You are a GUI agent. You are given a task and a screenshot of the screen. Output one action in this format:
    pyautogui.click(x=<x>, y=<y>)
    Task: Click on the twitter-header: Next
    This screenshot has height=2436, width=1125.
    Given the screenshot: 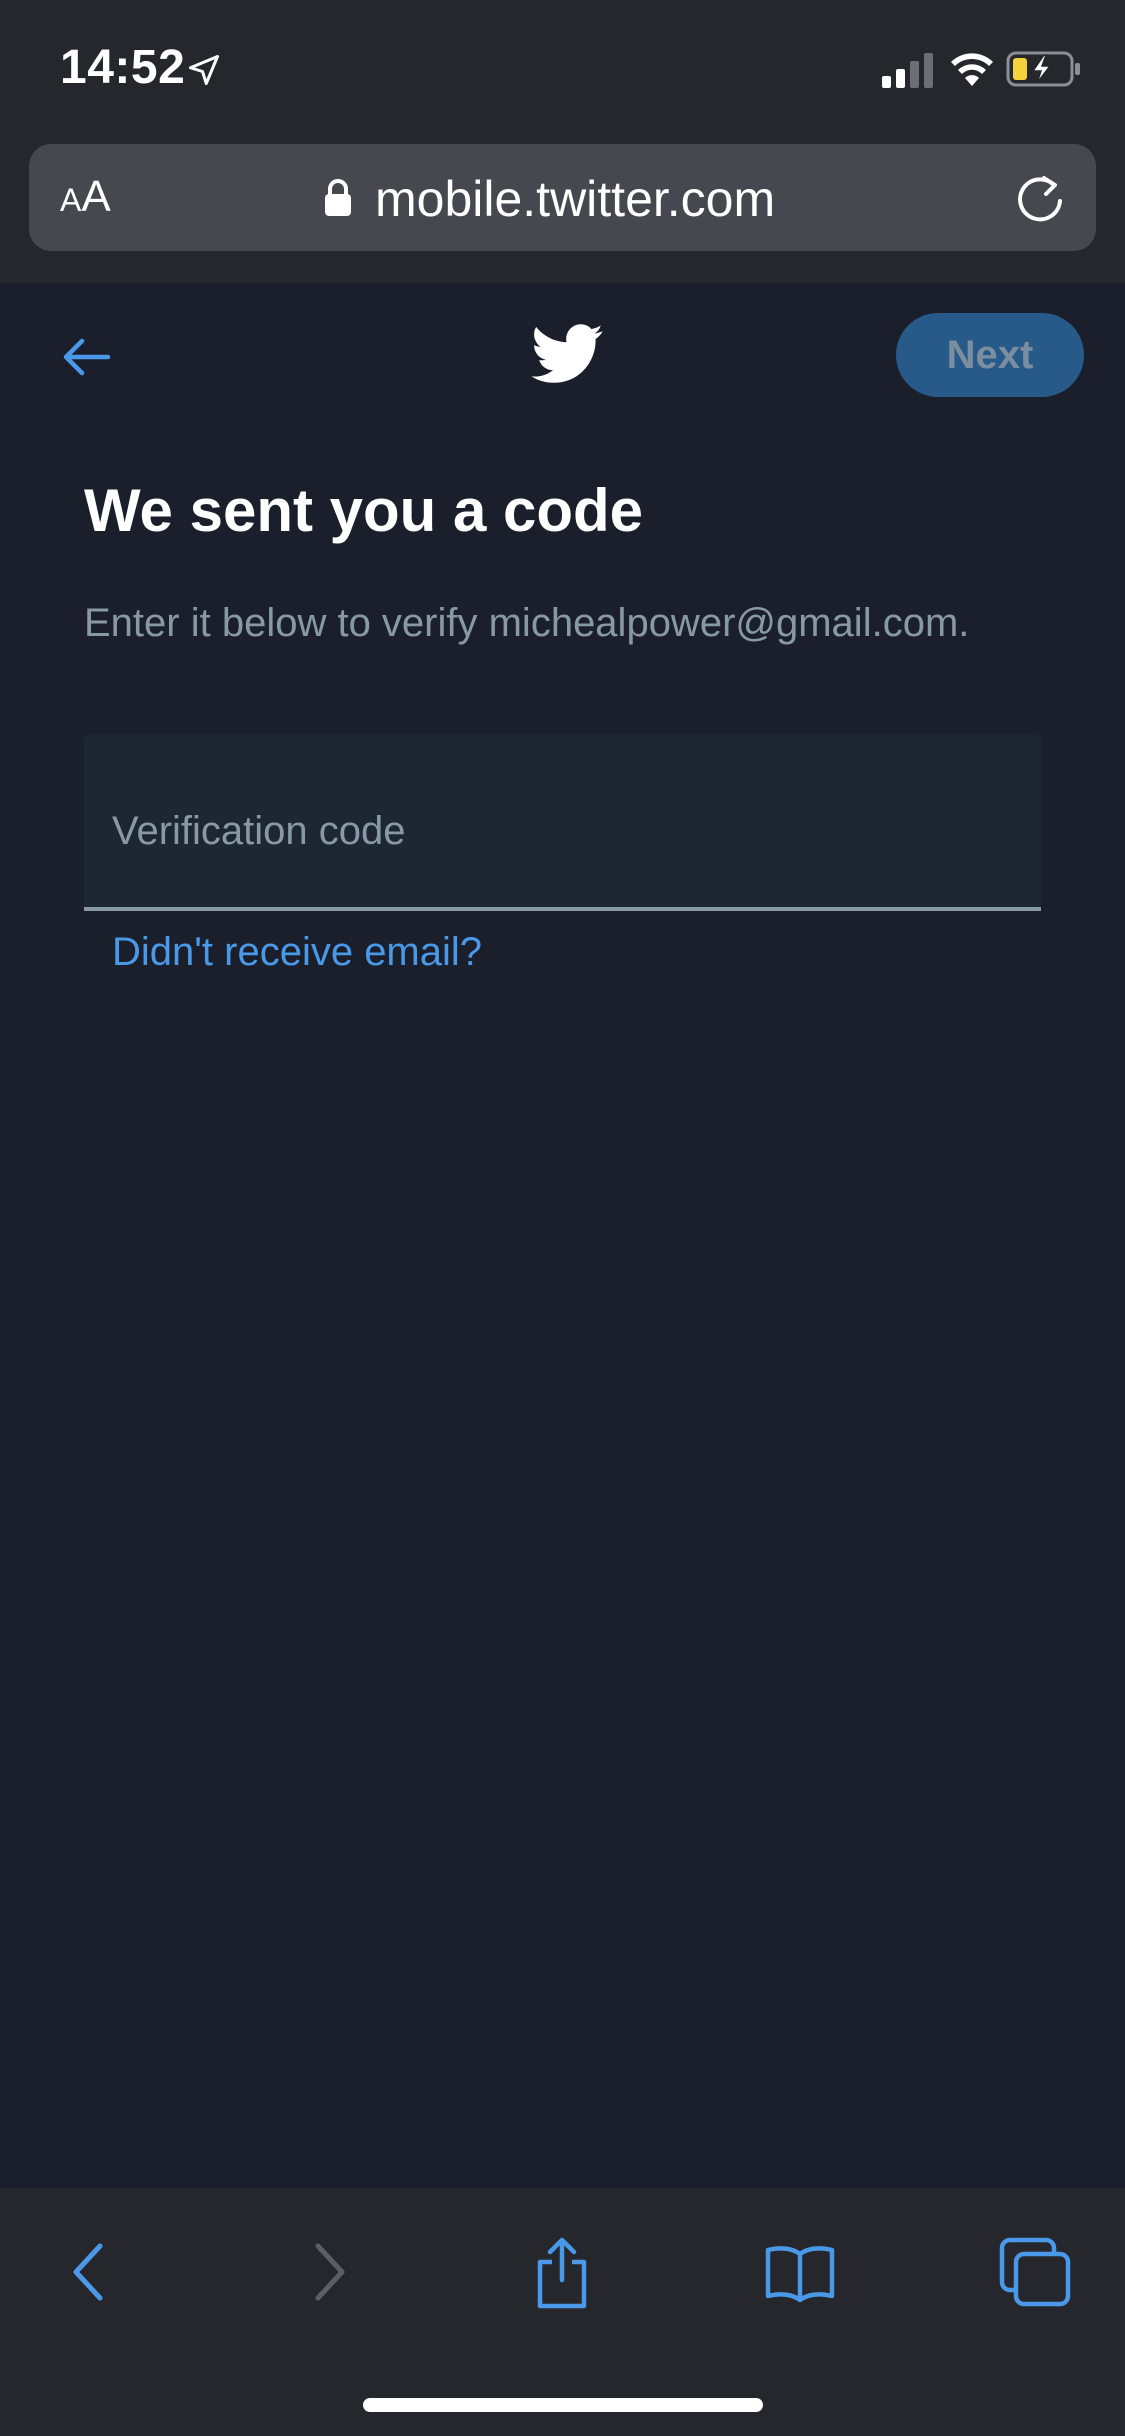 What is the action you would take?
    pyautogui.click(x=562, y=358)
    